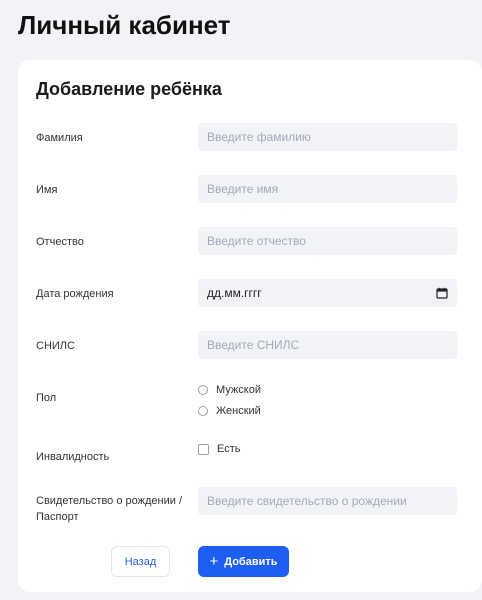 The width and height of the screenshot is (482, 600). Describe the element at coordinates (327, 241) in the screenshot. I see `patronymic-input: Введите отчество` at that location.